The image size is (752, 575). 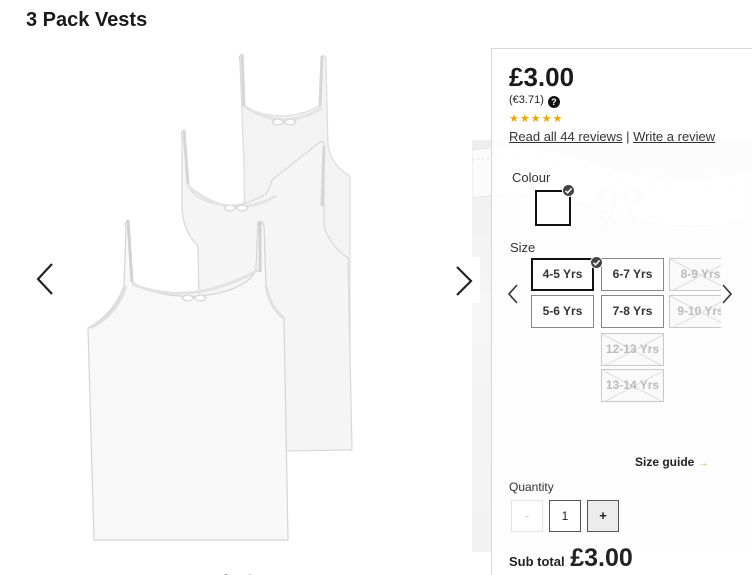 What do you see at coordinates (601, 558) in the screenshot?
I see `subtotal-amount: £3.00` at bounding box center [601, 558].